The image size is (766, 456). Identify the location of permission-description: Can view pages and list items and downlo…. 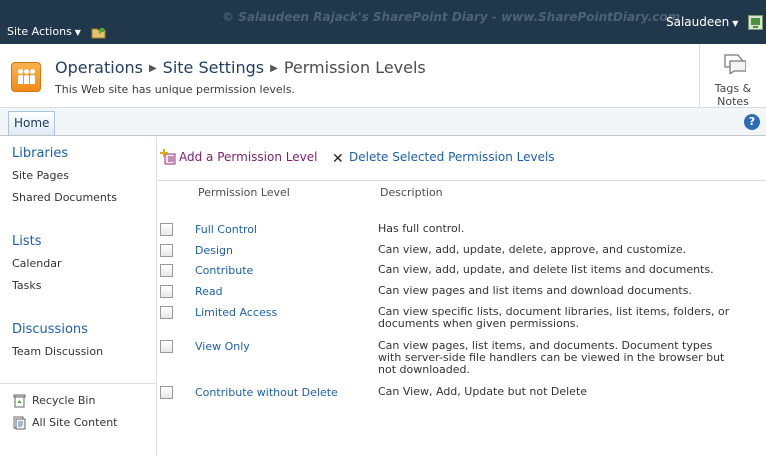
(535, 290).